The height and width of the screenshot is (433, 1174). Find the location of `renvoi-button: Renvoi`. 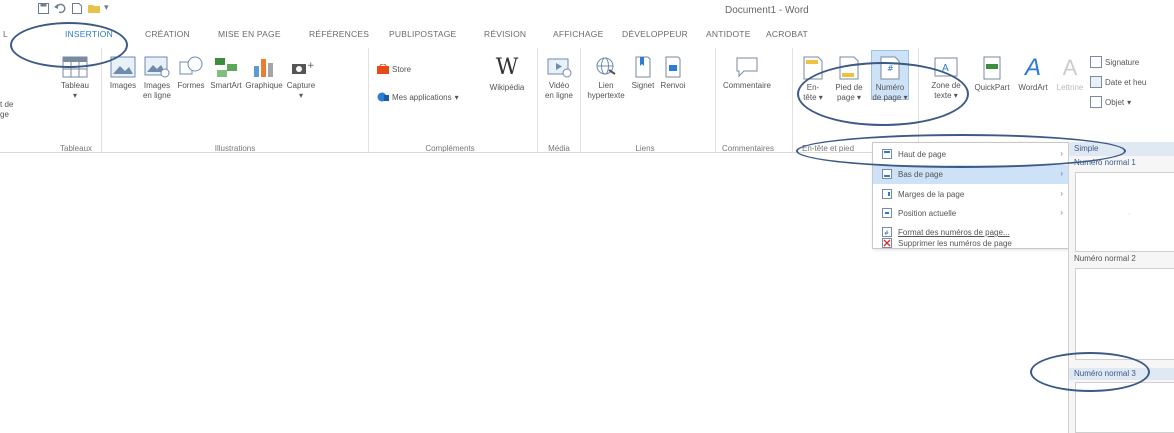

renvoi-button: Renvoi is located at coordinates (673, 73).